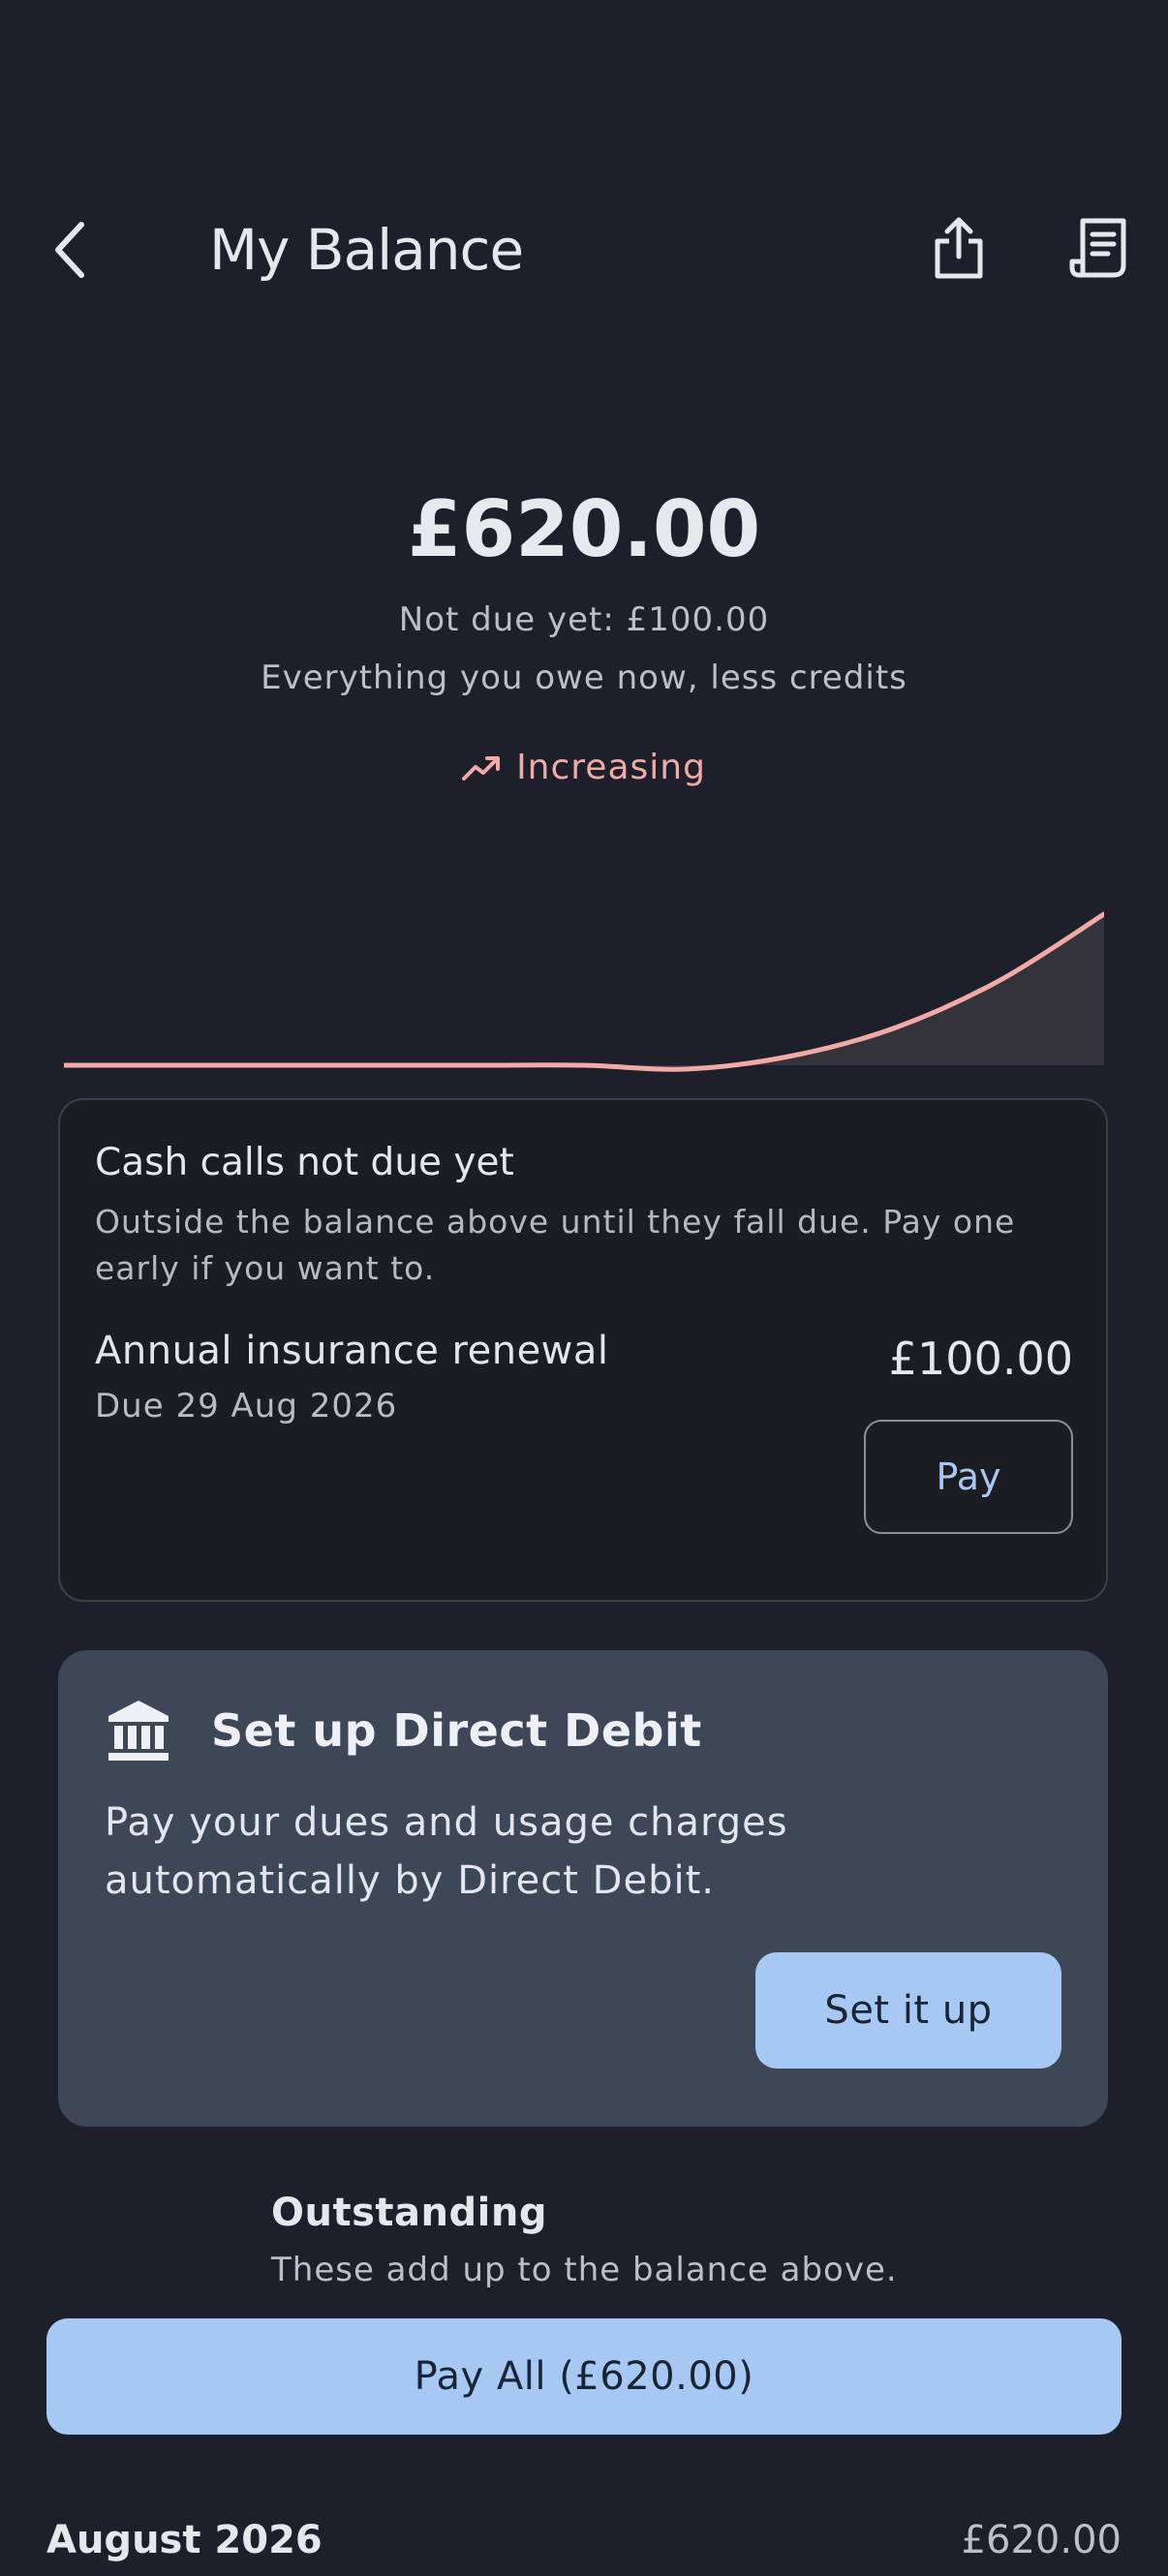 The width and height of the screenshot is (1168, 2576). I want to click on outstanding-description: These add up to the balance above., so click(584, 2270).